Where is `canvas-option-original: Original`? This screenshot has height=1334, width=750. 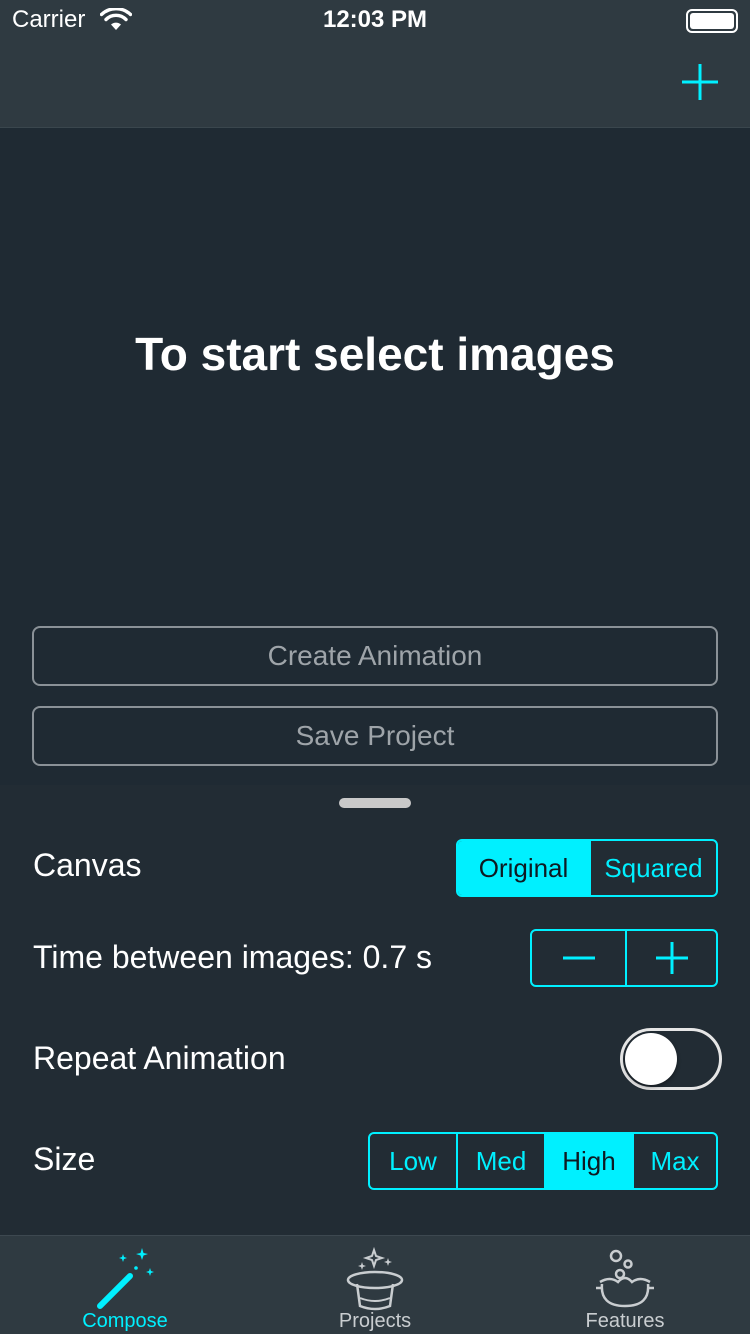 canvas-option-original: Original is located at coordinates (523, 868).